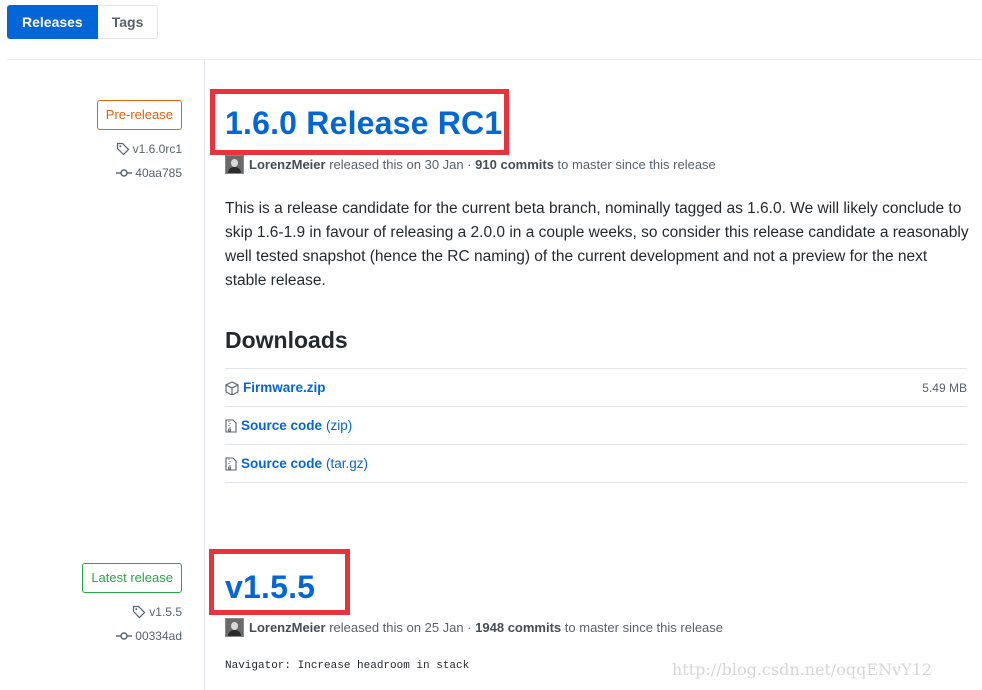  Describe the element at coordinates (596, 388) in the screenshot. I see `download-item: Firmware.zip 5.49 MB` at that location.